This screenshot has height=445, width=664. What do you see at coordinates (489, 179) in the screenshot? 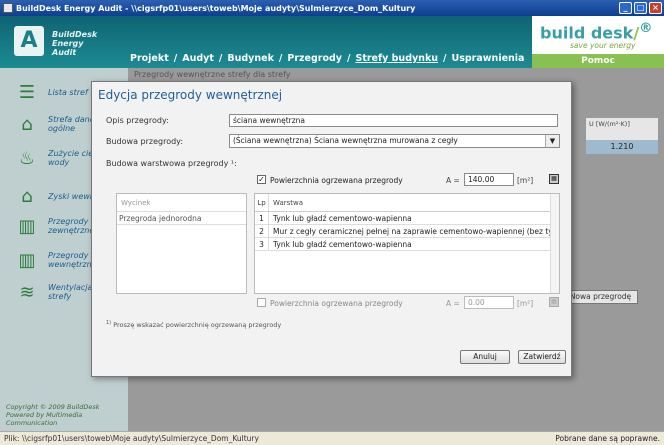
I see `heated-area-input-1: 140.00` at bounding box center [489, 179].